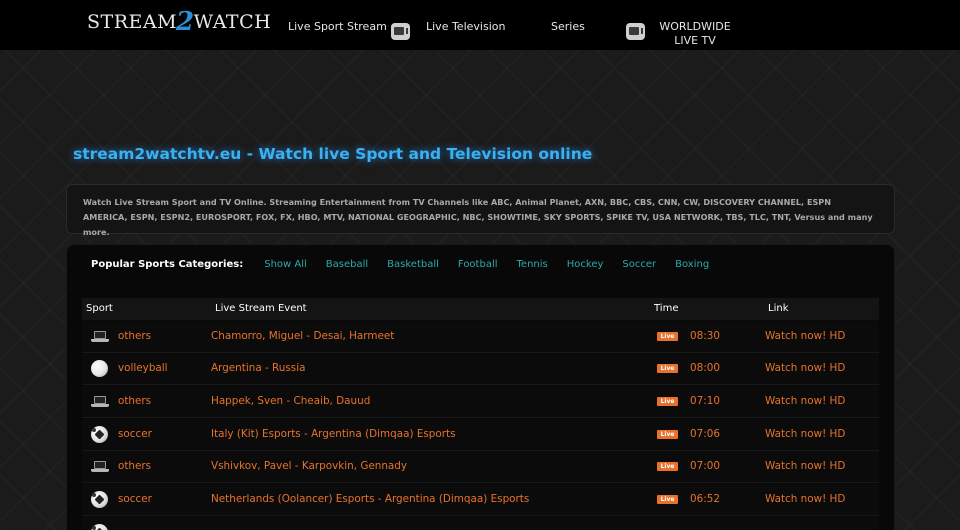 The width and height of the screenshot is (960, 530). I want to click on row-sport: volleyball, so click(143, 368).